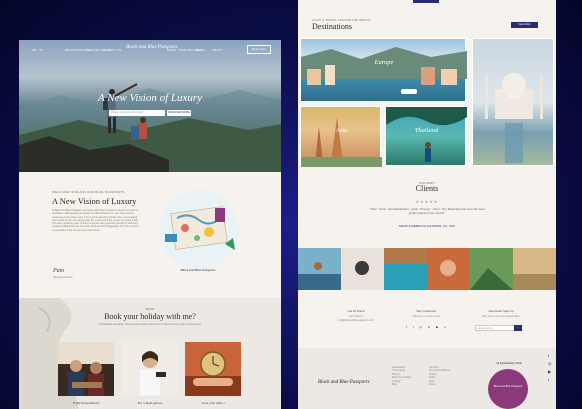 Image resolution: width=582 pixels, height=409 pixels. I want to click on travel-illustration-image, so click(199, 230).